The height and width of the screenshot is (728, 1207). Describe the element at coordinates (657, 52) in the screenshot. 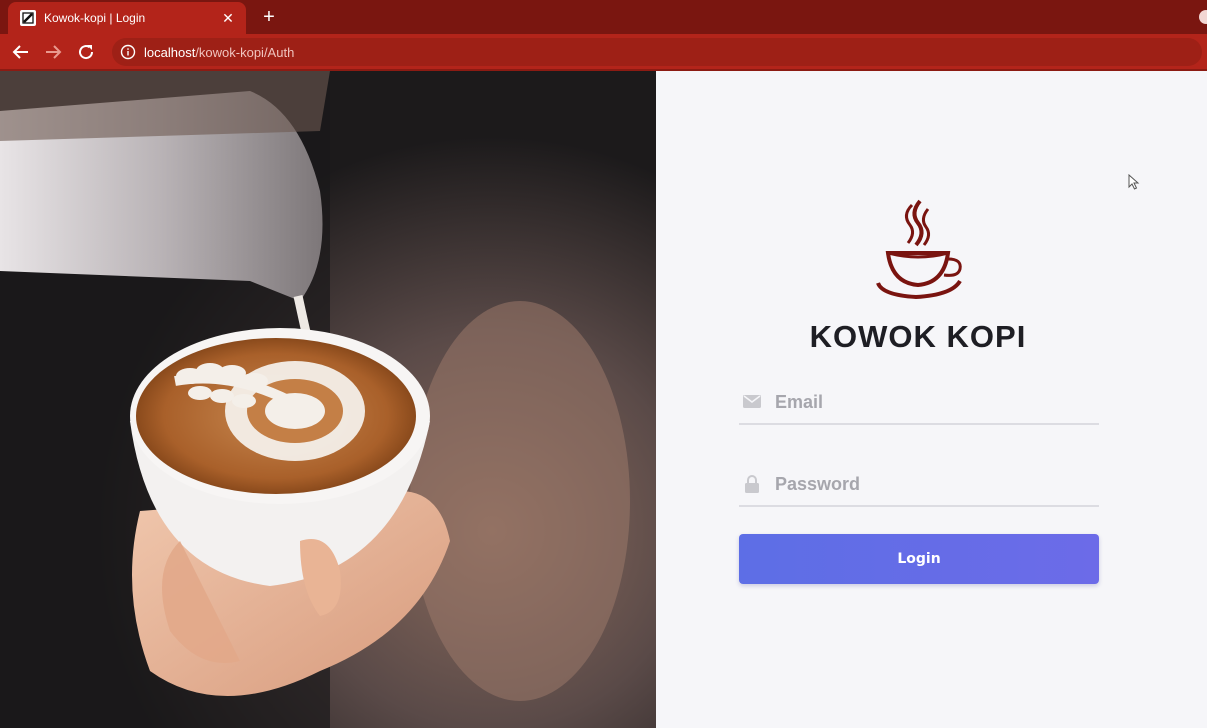

I see `address-bar: localhost/kowok-kopi/Auth` at that location.